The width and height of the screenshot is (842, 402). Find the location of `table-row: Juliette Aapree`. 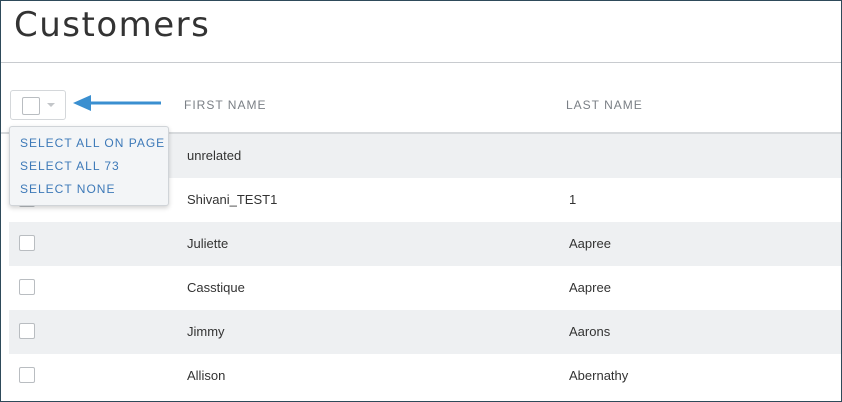

table-row: Juliette Aapree is located at coordinates (425, 244).